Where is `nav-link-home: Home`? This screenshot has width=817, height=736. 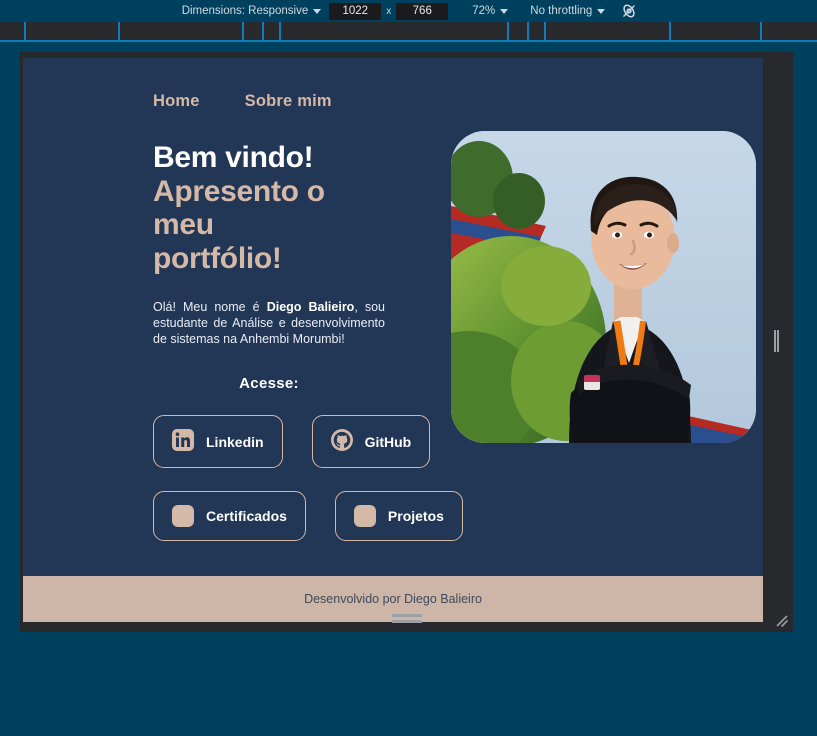
nav-link-home: Home is located at coordinates (176, 101).